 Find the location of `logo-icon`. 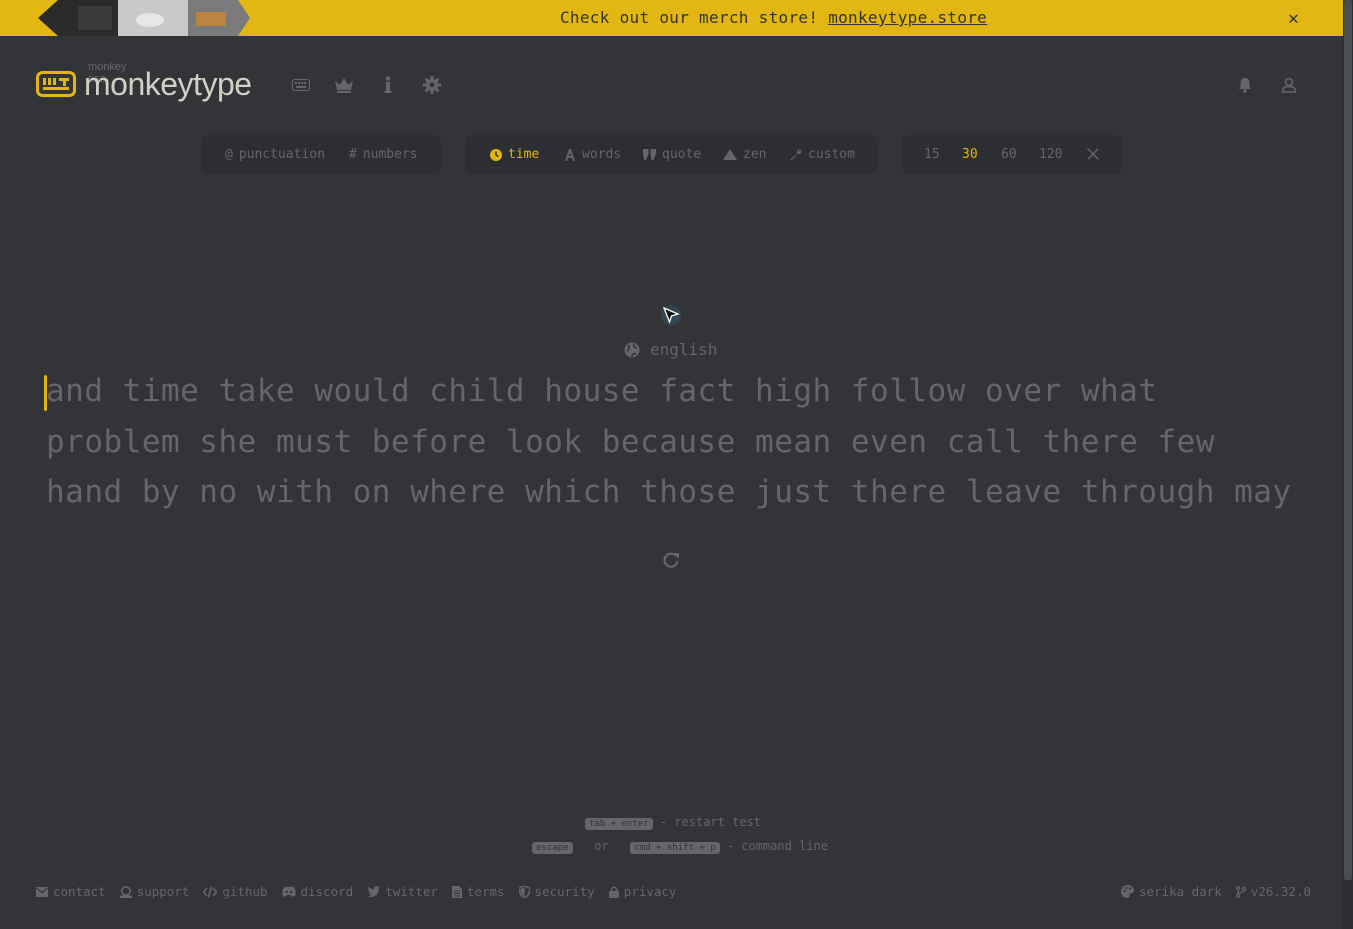

logo-icon is located at coordinates (56, 84).